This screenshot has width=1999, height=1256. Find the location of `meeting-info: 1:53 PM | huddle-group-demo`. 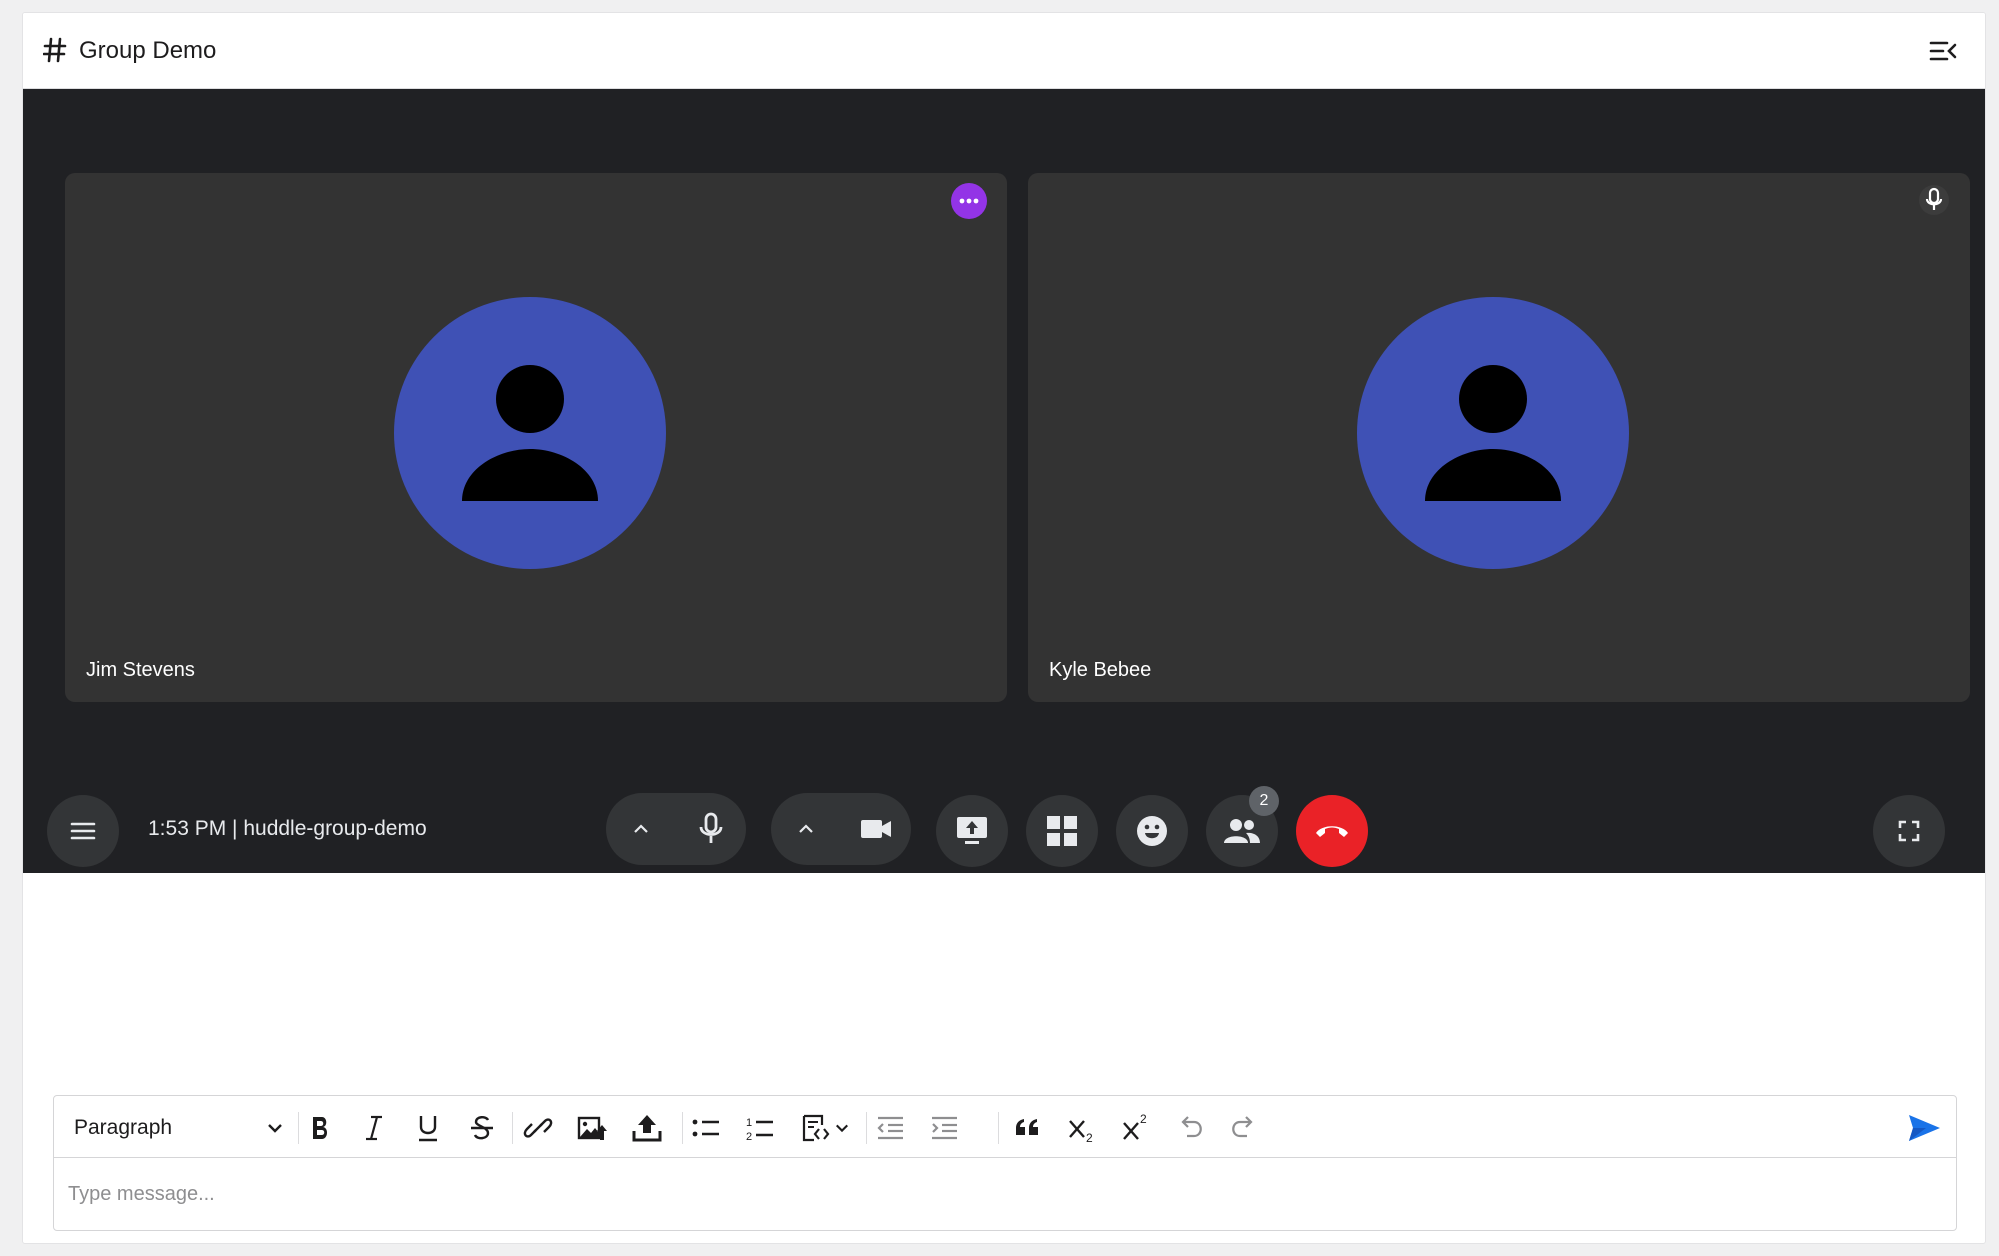

meeting-info: 1:53 PM | huddle-group-demo is located at coordinates (287, 828).